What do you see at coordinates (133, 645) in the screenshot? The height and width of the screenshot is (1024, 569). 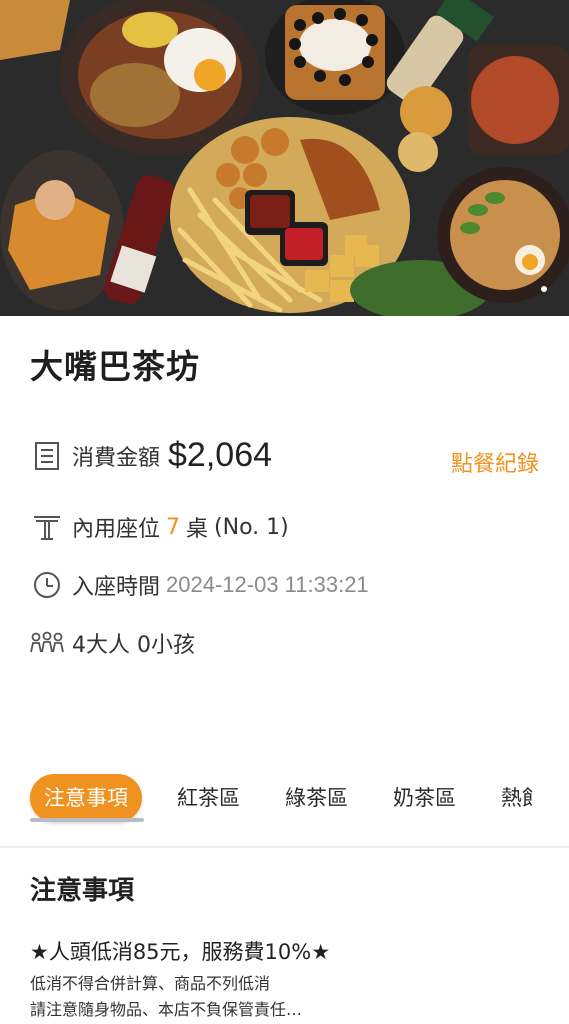 I see `guests-count: 4大人 0小孩` at bounding box center [133, 645].